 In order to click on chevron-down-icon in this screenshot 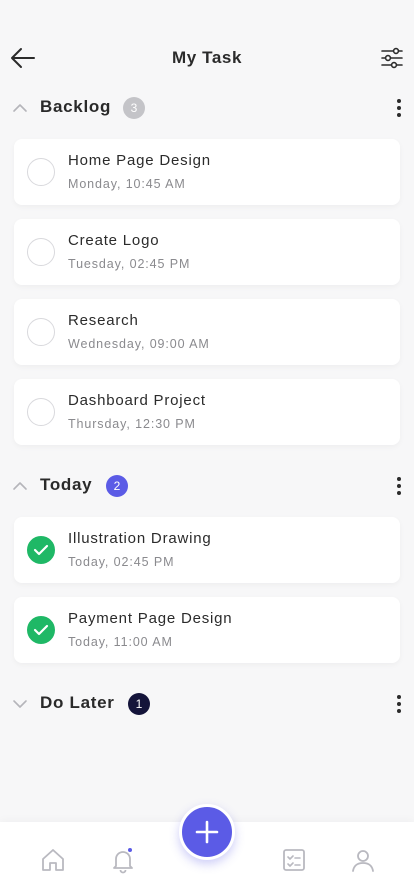, I will do `click(20, 704)`.